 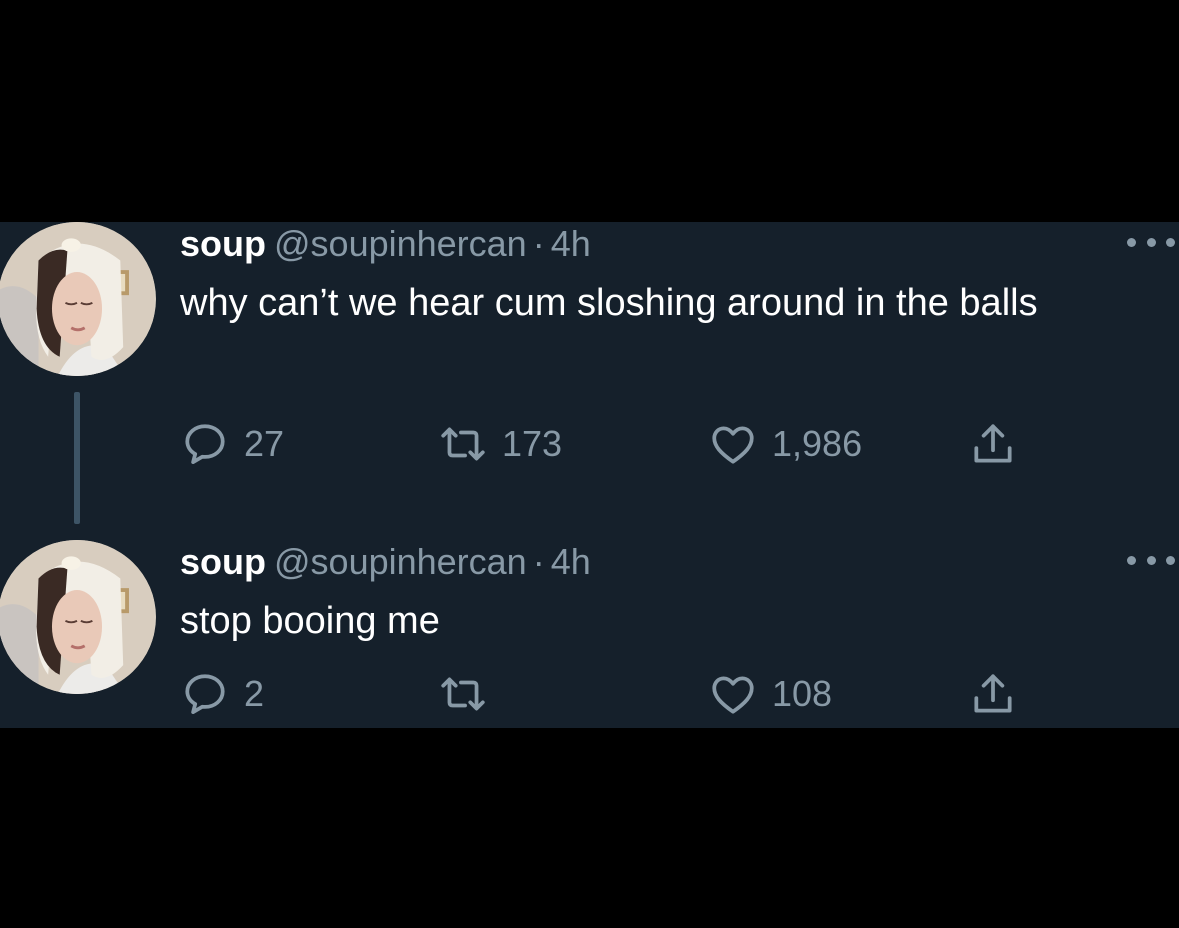 What do you see at coordinates (77, 458) in the screenshot?
I see `thread-connector-line` at bounding box center [77, 458].